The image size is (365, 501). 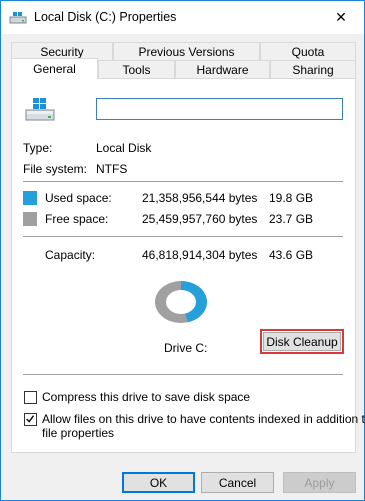 I want to click on drive-label: Drive C:, so click(x=186, y=348).